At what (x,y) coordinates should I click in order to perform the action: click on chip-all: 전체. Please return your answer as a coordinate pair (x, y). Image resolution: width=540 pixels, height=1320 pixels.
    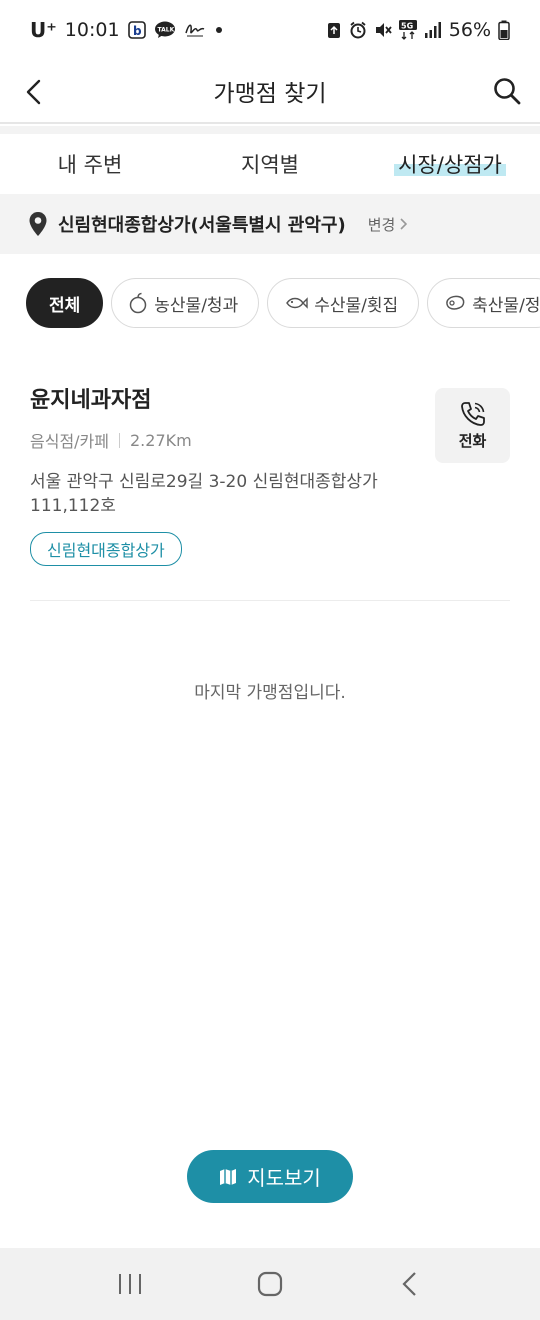
    Looking at the image, I should click on (65, 303).